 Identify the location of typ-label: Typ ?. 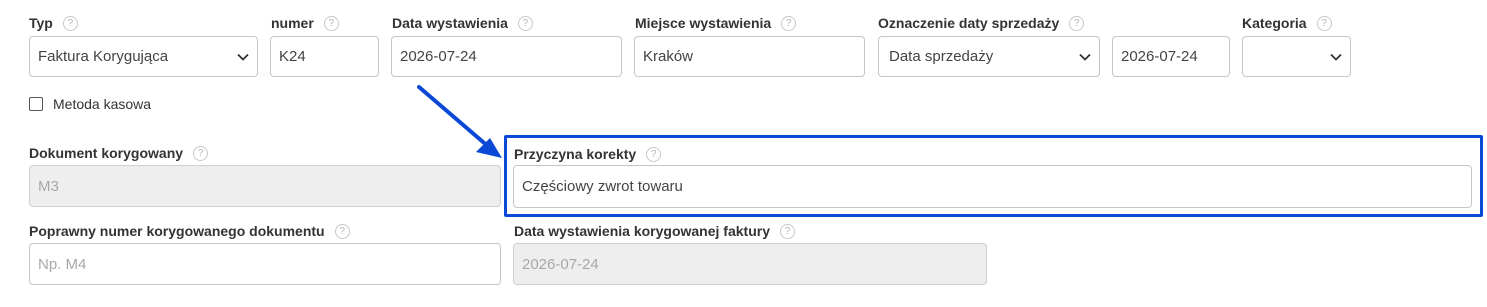
(53, 23).